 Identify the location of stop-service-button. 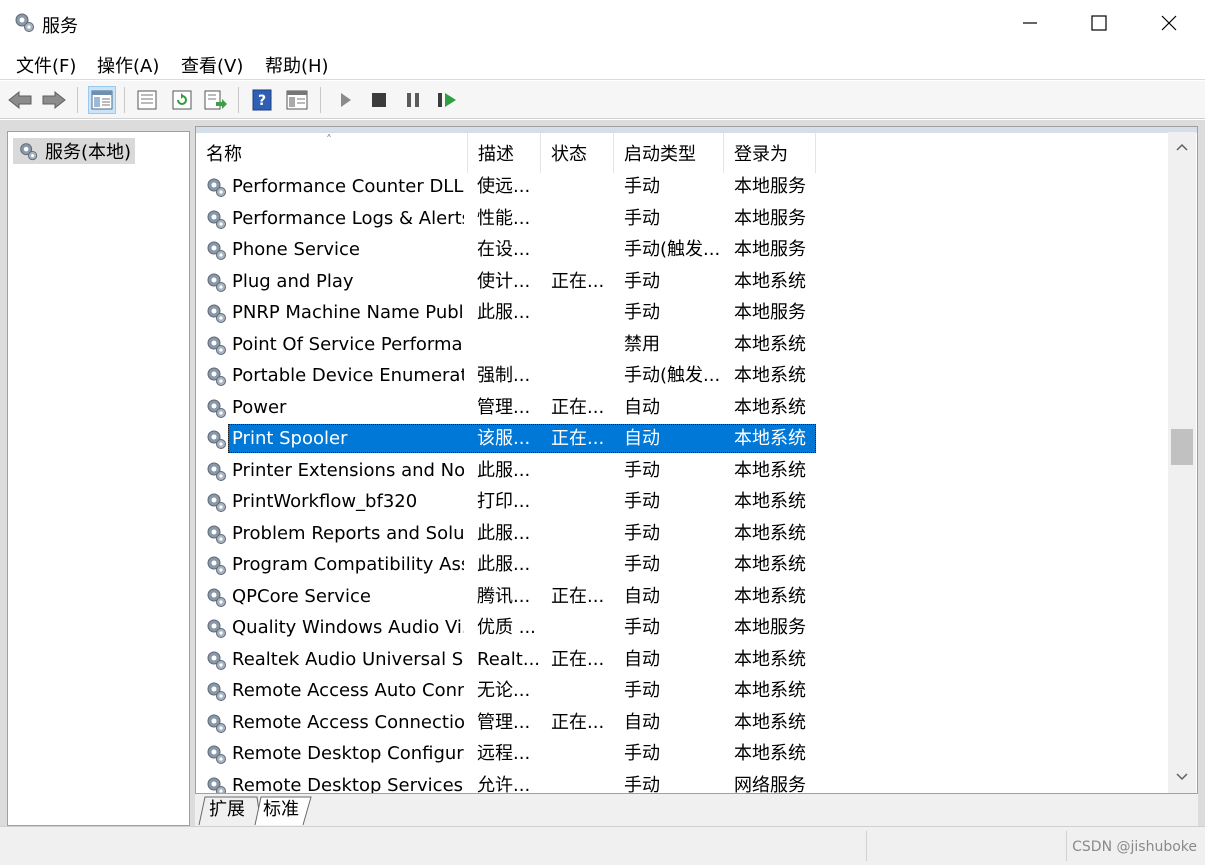
(379, 100).